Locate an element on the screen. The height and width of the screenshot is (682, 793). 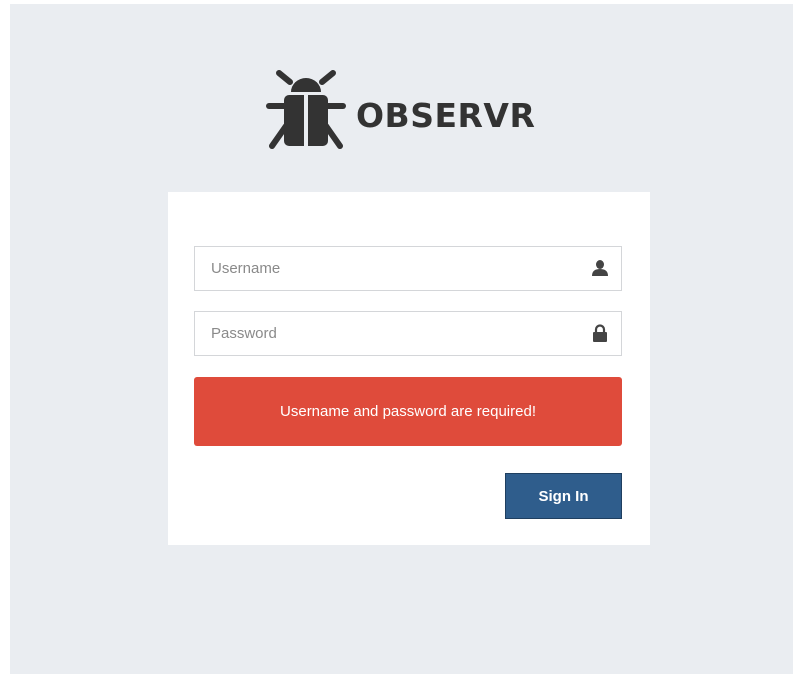
sign-in-label: Sign In is located at coordinates (563, 496).